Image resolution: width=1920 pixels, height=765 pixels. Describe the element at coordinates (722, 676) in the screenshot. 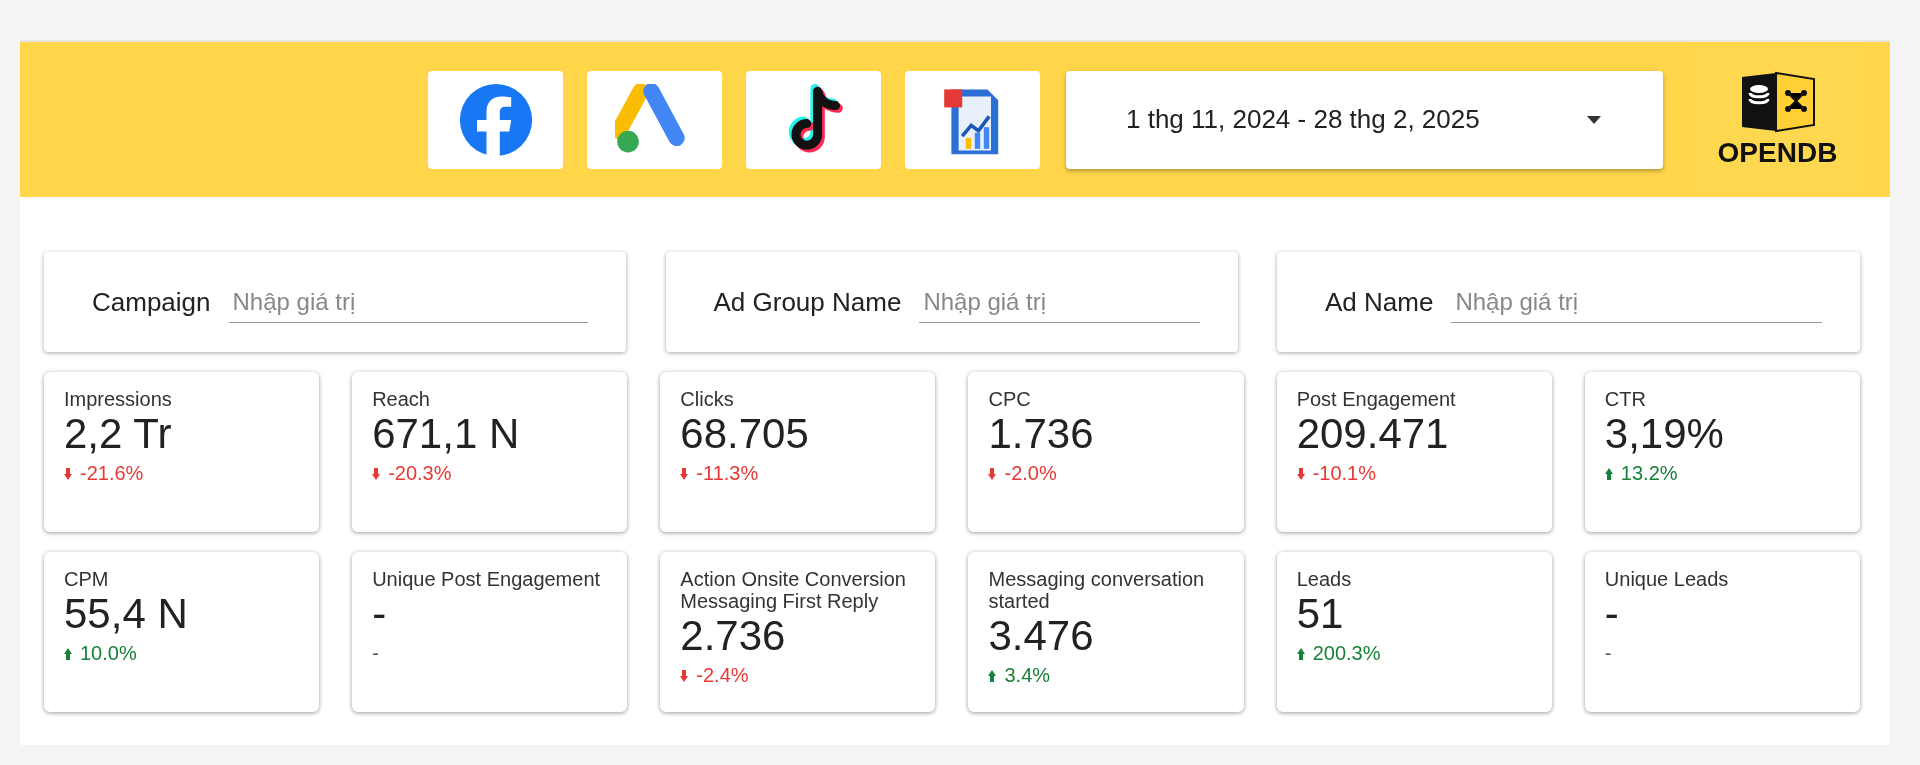

I see `change-value: -2.4%` at that location.